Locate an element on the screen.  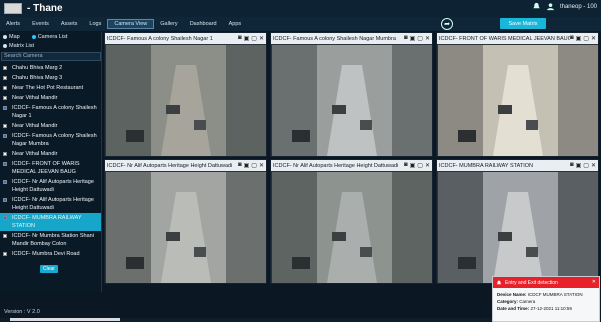
camera-list-radio-label: Camera List is located at coordinates (53, 37).